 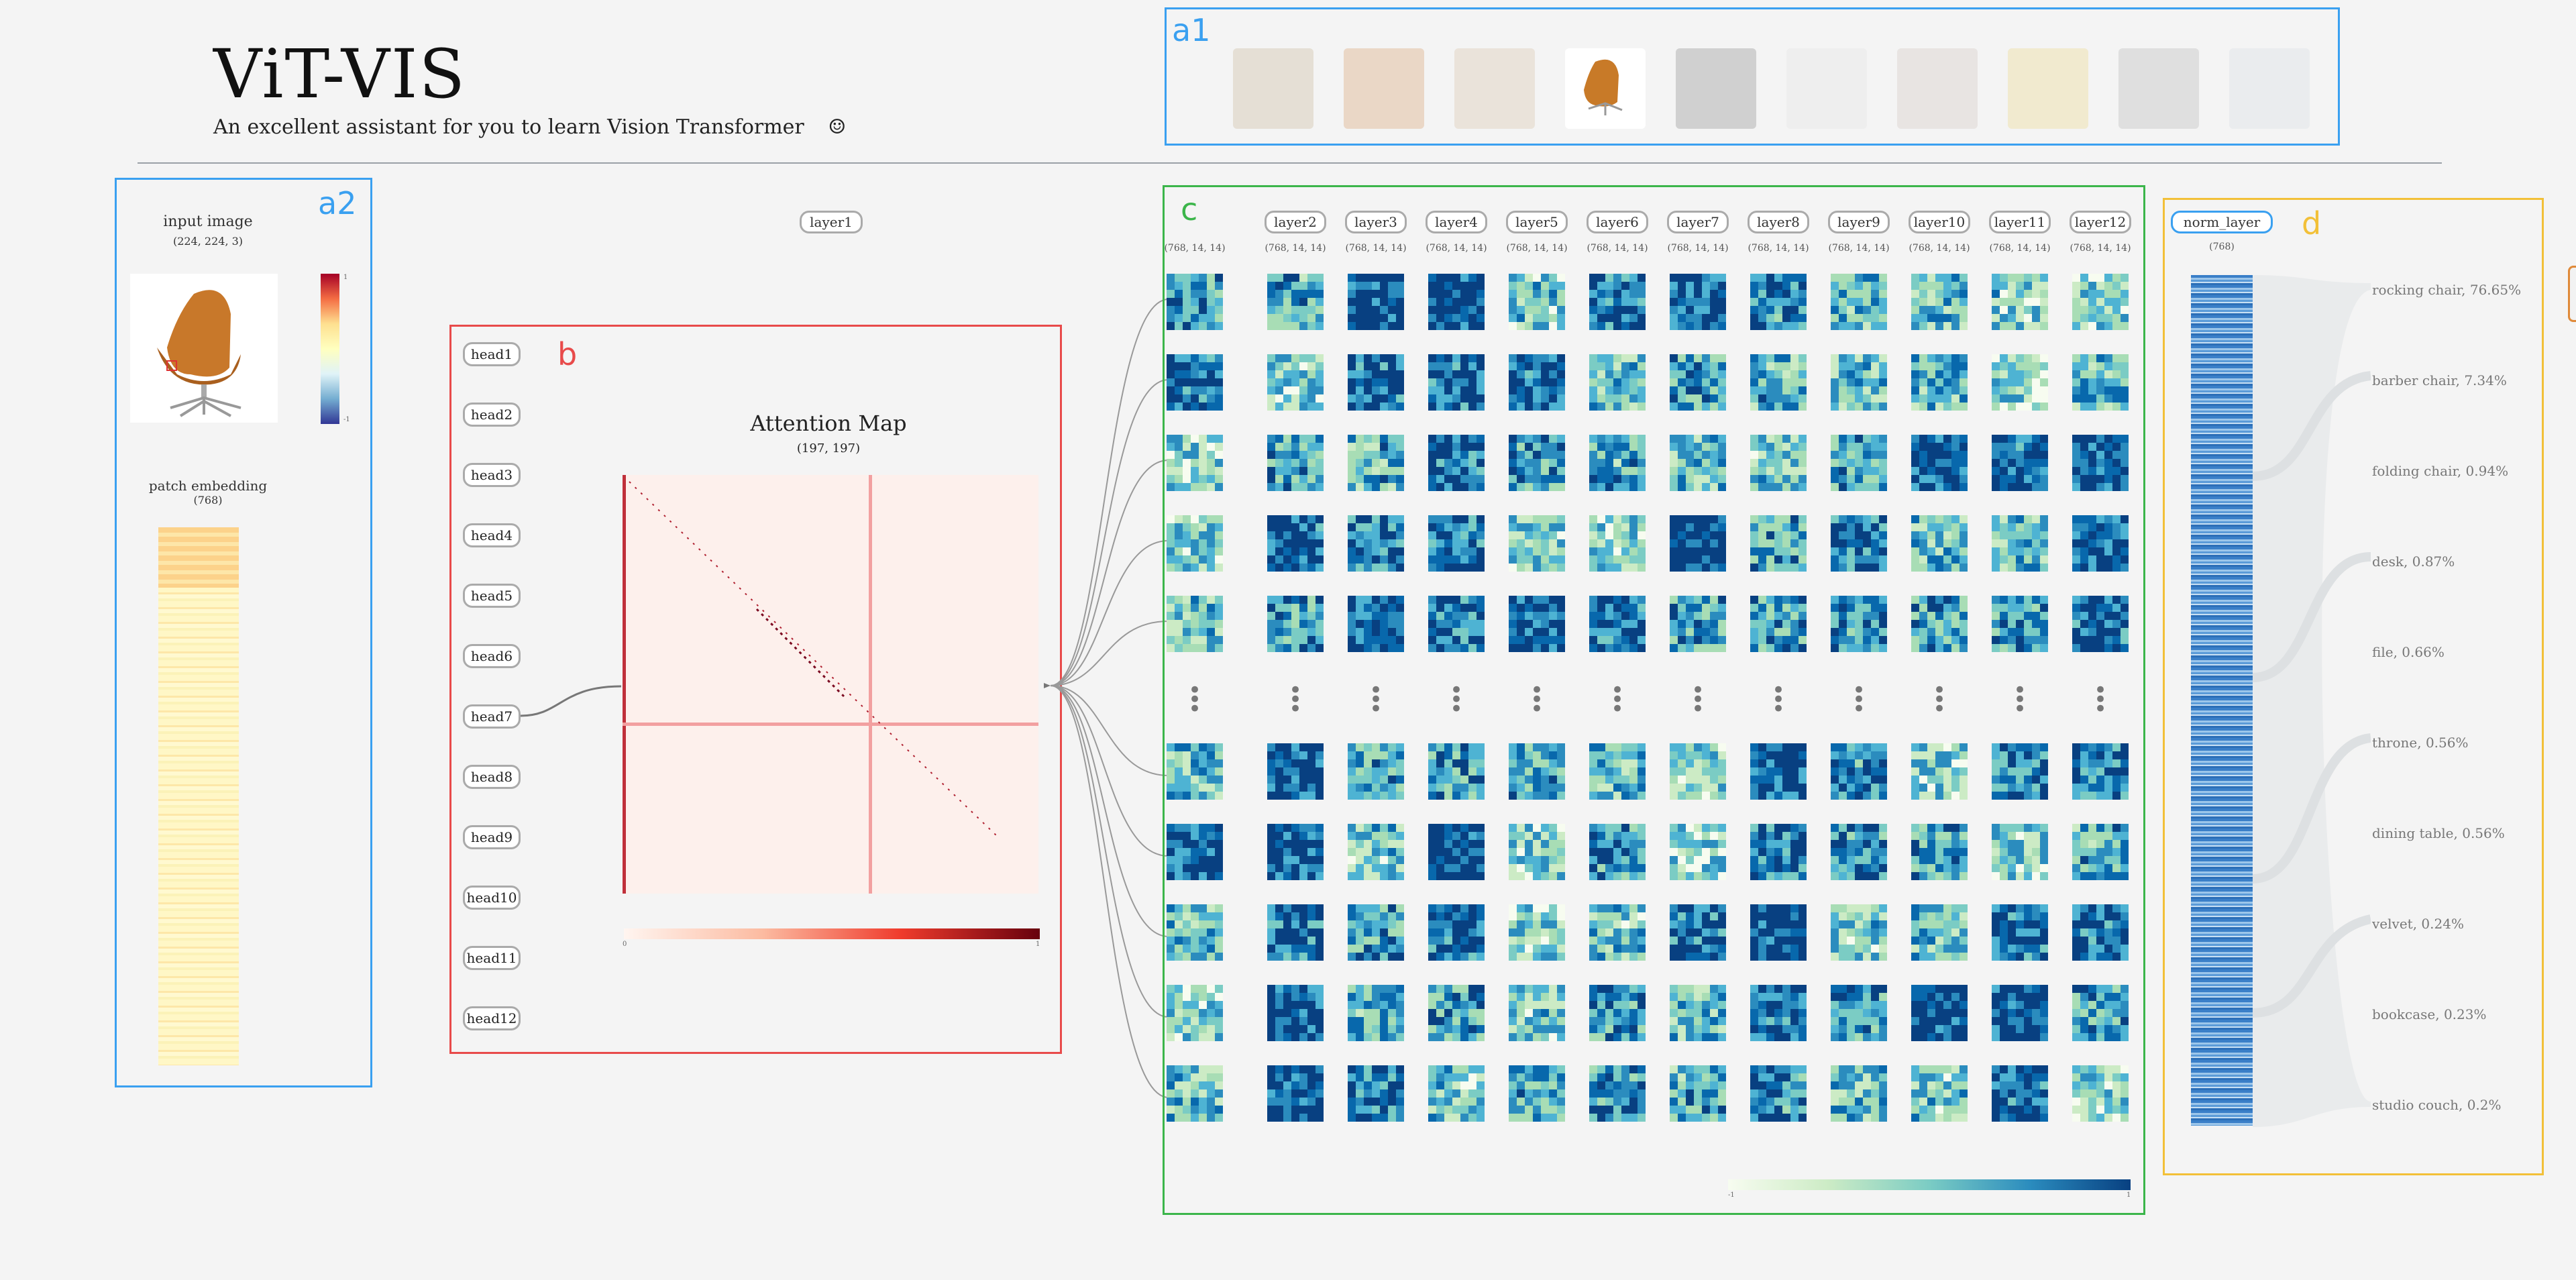 What do you see at coordinates (1494, 88) in the screenshot?
I see `cat-image` at bounding box center [1494, 88].